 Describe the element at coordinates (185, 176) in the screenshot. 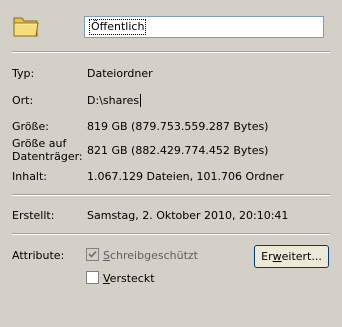

I see `contains-value: 1.067.129 Dateien, 101.706 Ordner` at that location.